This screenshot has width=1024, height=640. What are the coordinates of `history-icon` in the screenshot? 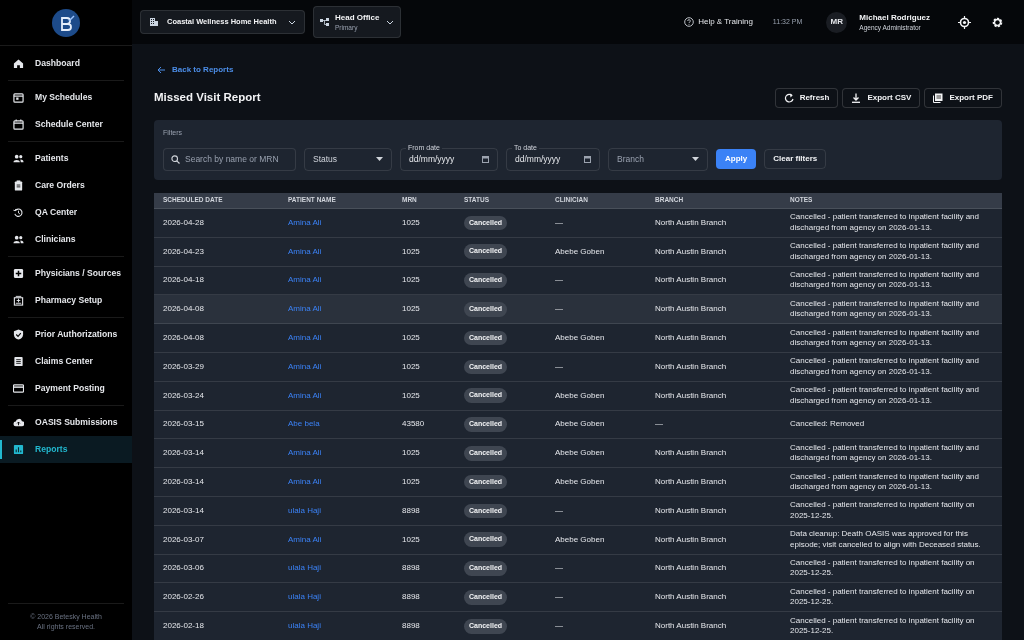 It's located at (18, 212).